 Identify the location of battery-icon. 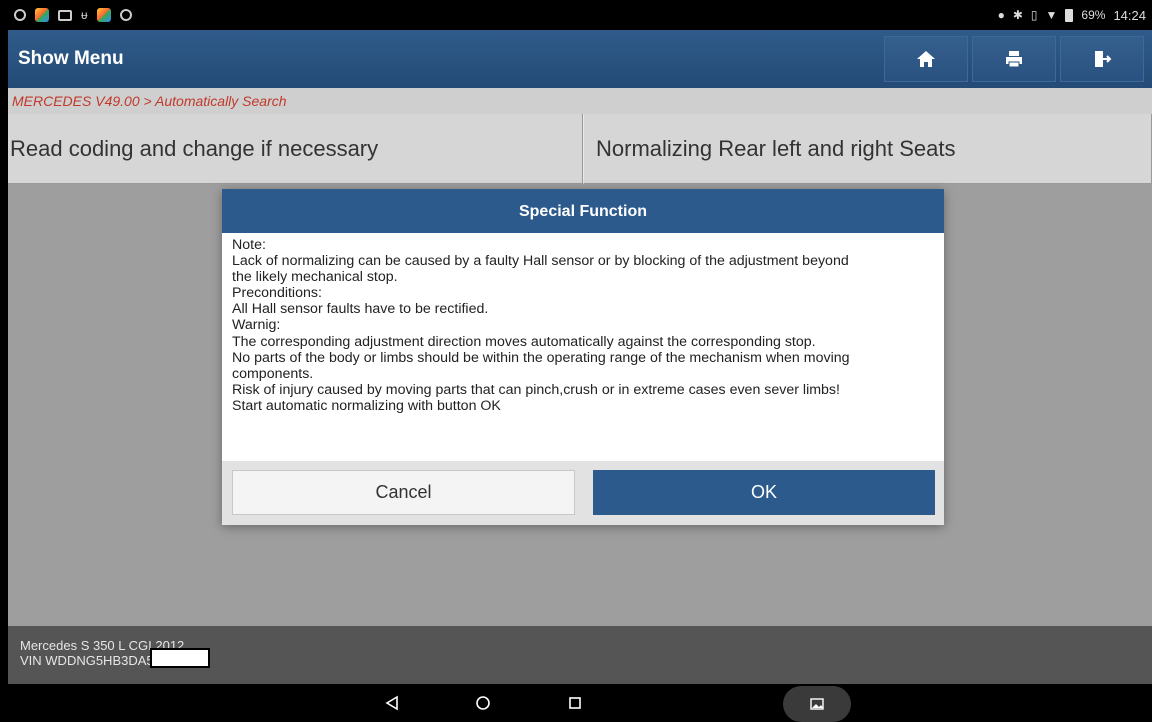
(1069, 15).